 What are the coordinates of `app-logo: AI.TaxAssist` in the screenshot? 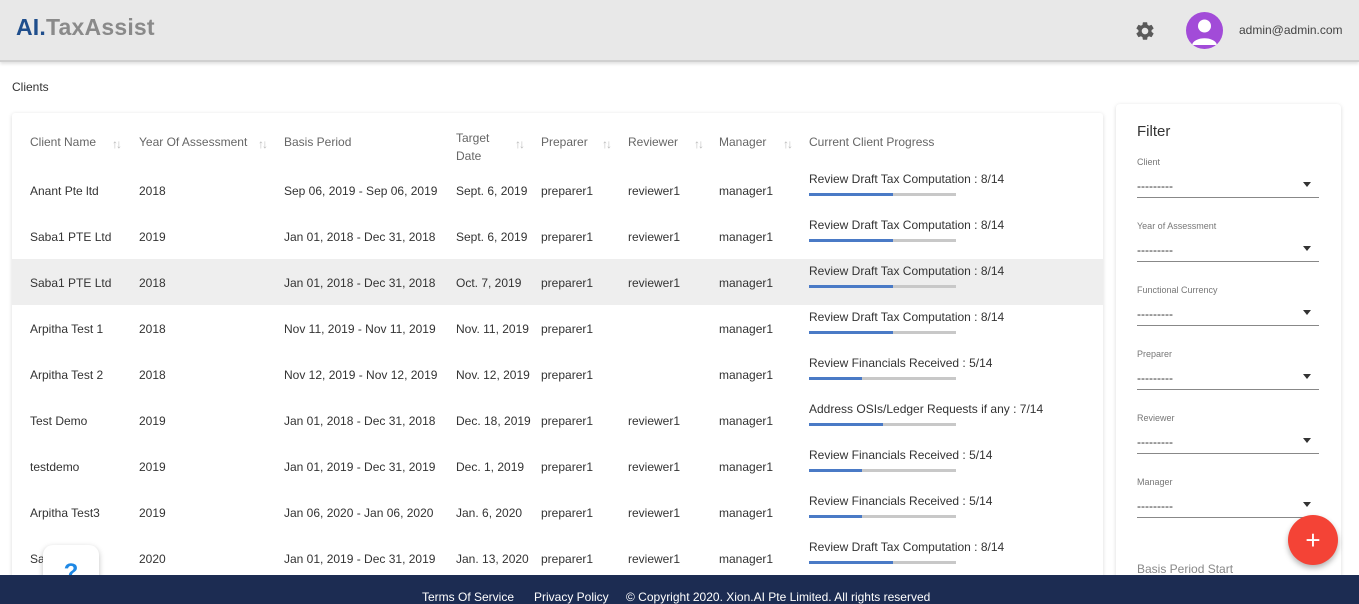 It's located at (85, 27).